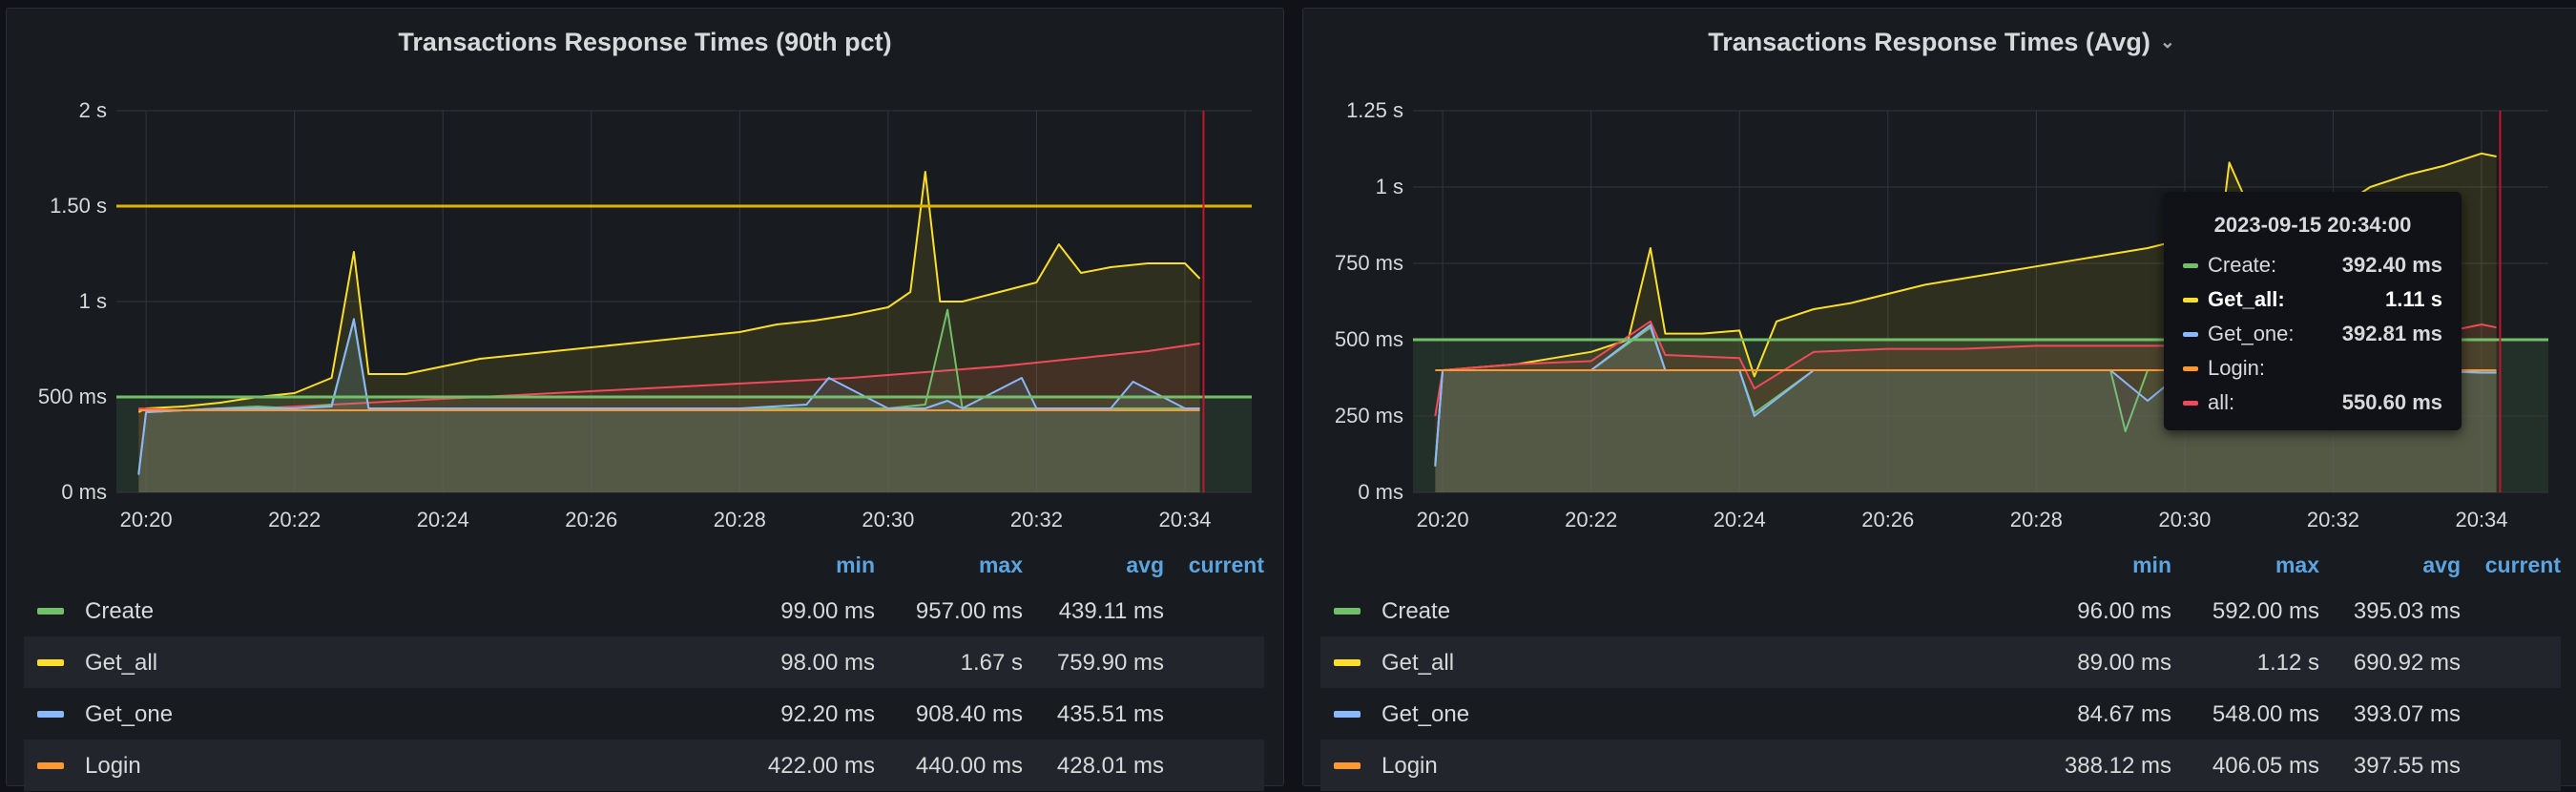  I want to click on legend-row-create: Create 96.00 ms 592.00 ms 395.03 ms, so click(1940, 611).